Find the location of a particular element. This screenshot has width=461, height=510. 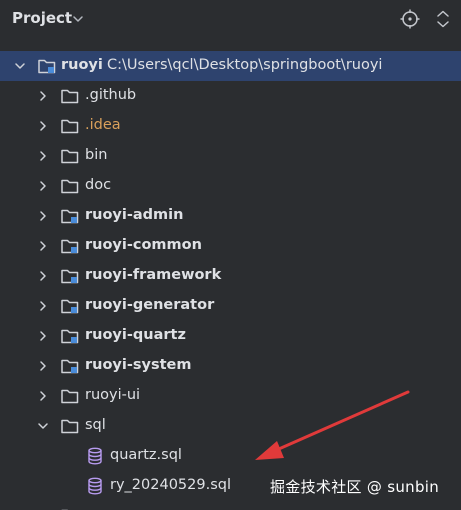

tree-item-ruoyi-framework: ruoyi-framework is located at coordinates (230, 276).